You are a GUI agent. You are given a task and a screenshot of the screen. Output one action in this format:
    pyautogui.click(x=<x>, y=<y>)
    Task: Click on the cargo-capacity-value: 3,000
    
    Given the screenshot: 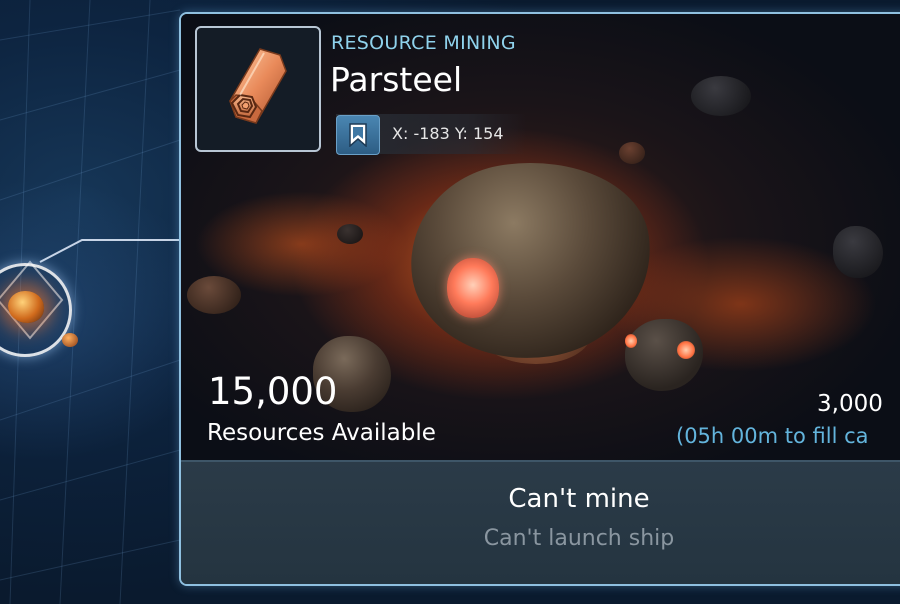 What is the action you would take?
    pyautogui.click(x=850, y=404)
    